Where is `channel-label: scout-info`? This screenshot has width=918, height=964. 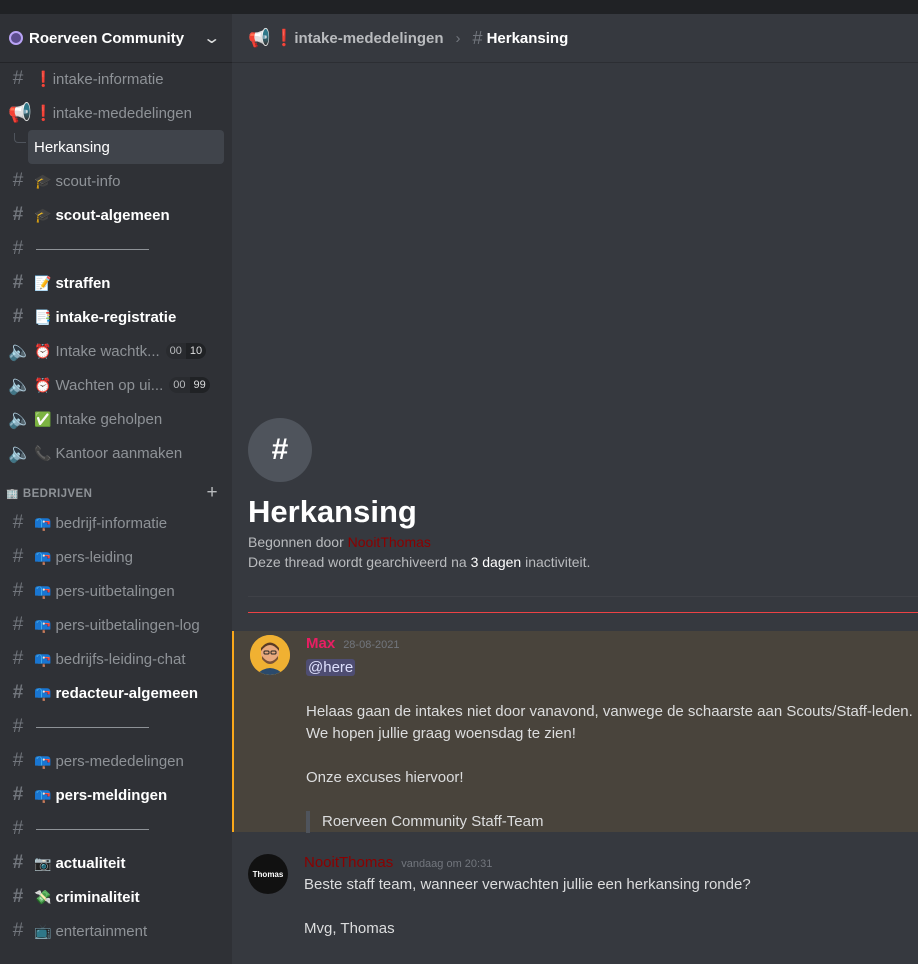
channel-label: scout-info is located at coordinates (88, 181).